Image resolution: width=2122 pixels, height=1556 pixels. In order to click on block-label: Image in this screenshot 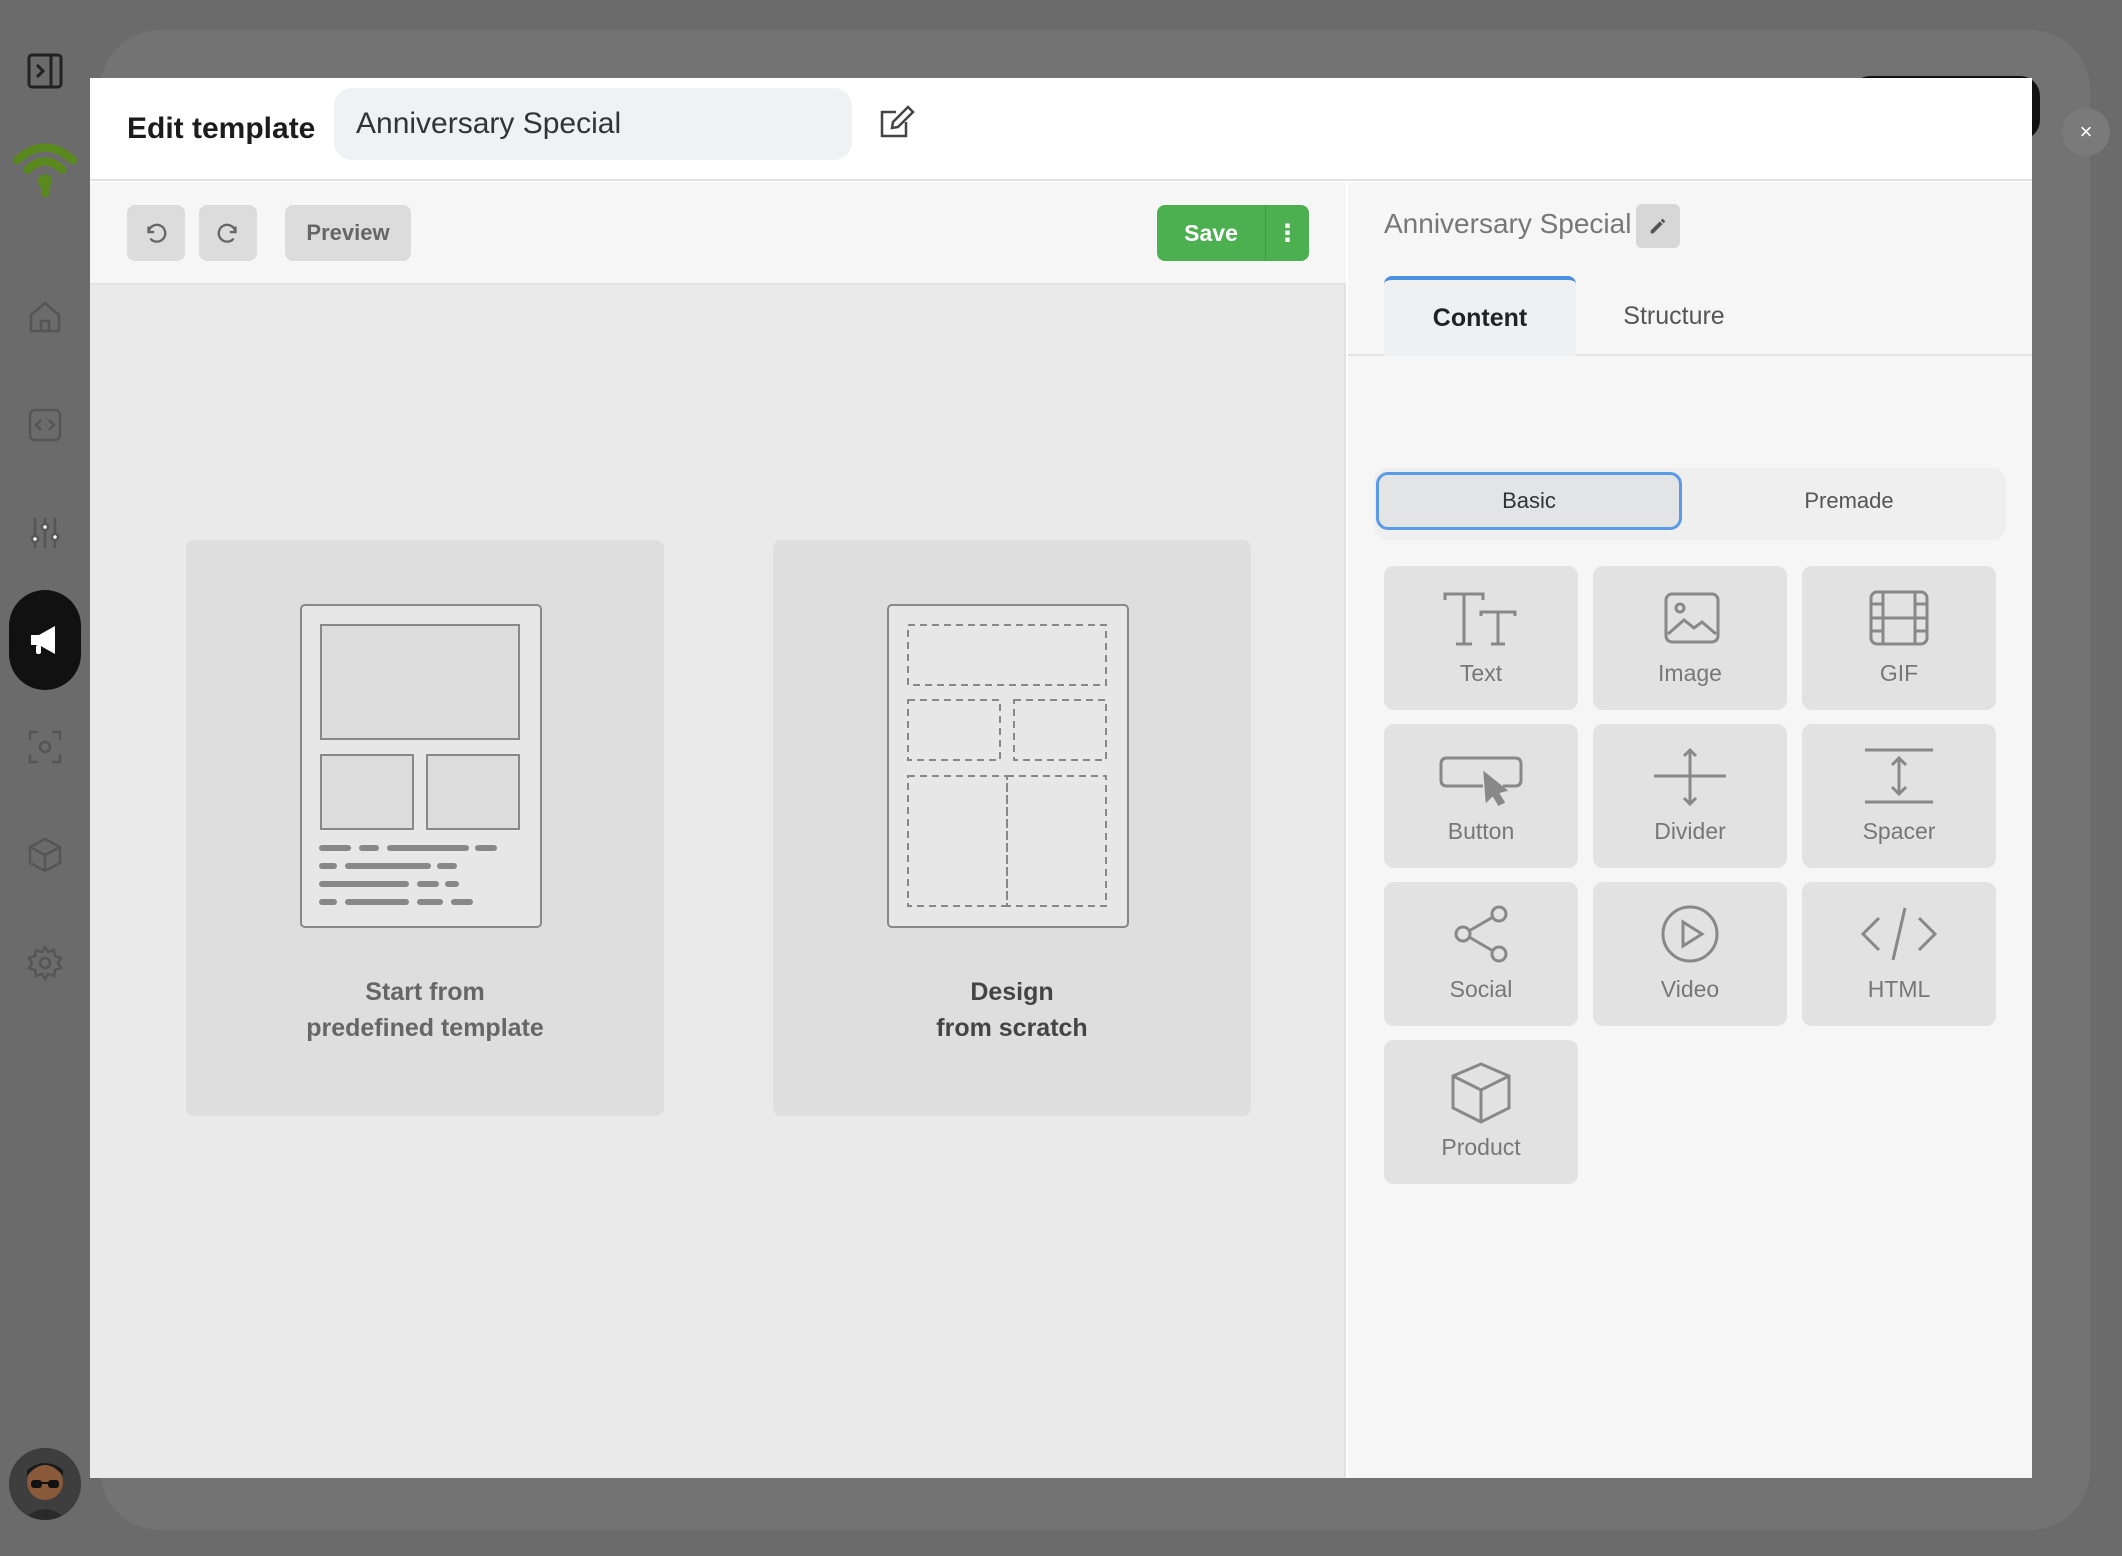, I will do `click(1690, 673)`.